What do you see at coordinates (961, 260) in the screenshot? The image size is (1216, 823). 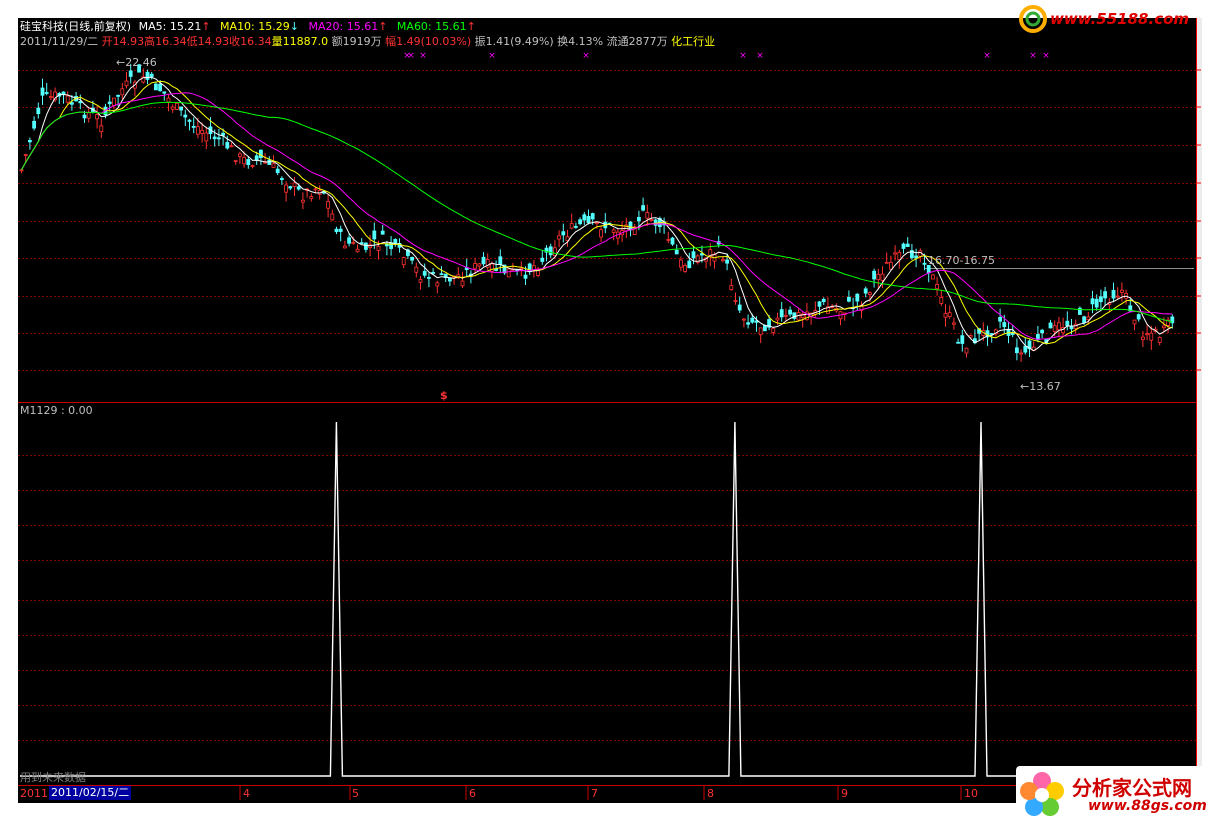 I see `range-annotation: 16.70-16.75` at bounding box center [961, 260].